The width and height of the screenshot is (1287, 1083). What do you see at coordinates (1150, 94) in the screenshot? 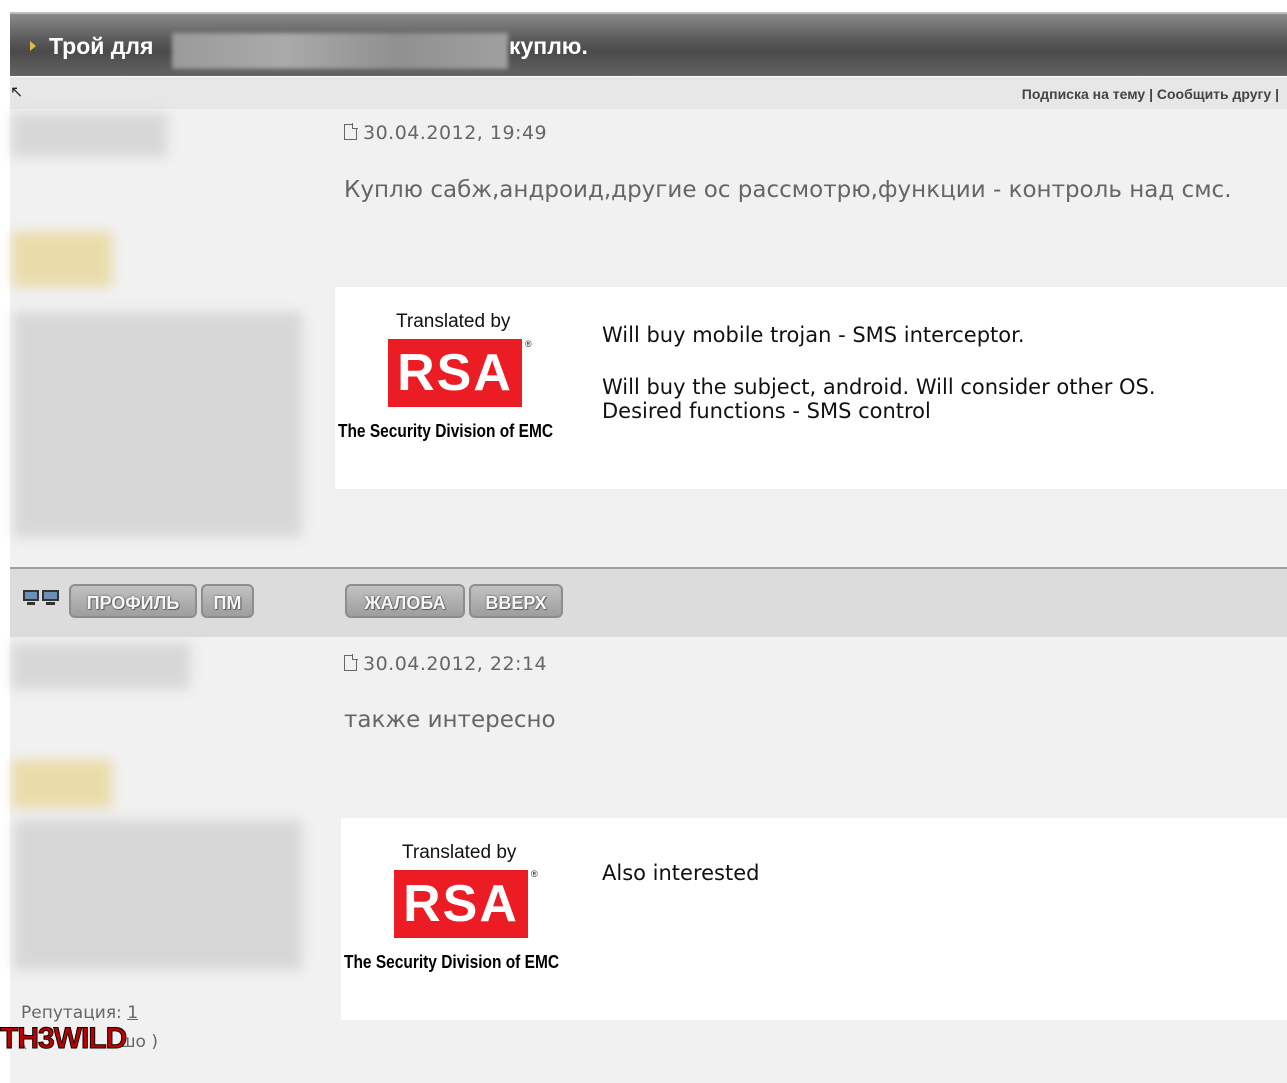
I see `topic-action-links: Подписка на тему | Сообщить другу |` at bounding box center [1150, 94].